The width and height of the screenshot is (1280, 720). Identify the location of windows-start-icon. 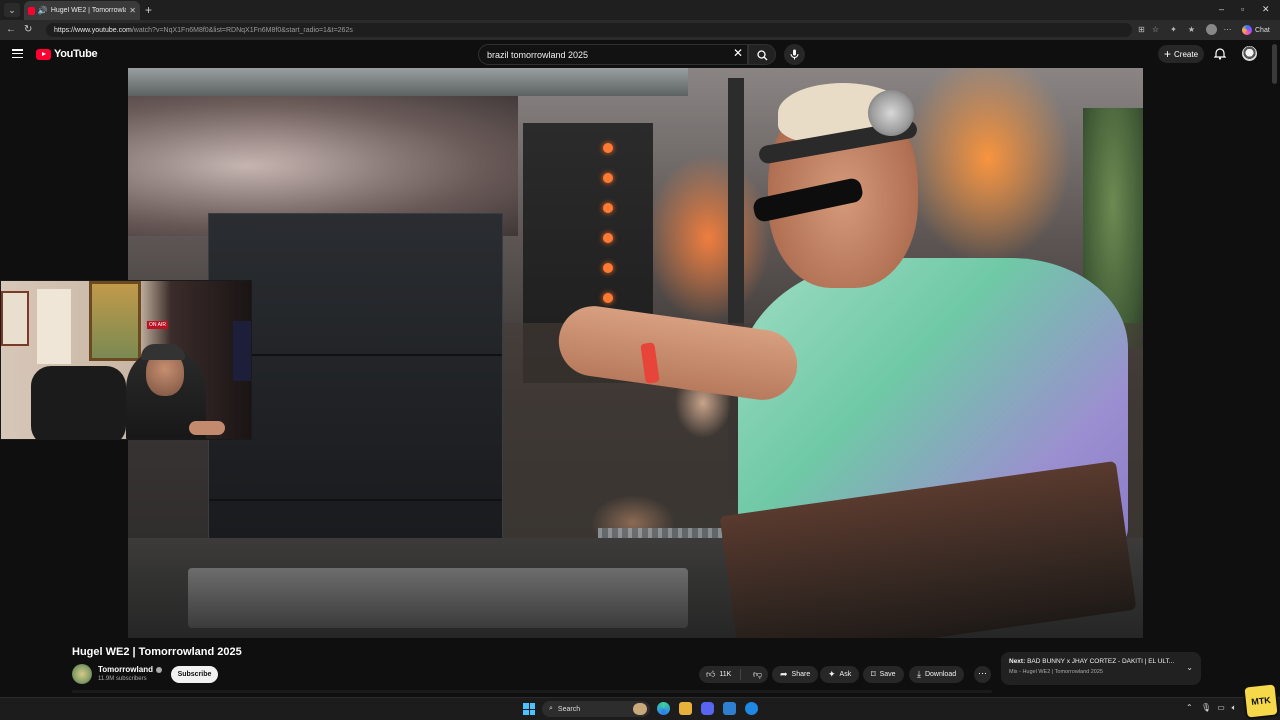
(529, 709).